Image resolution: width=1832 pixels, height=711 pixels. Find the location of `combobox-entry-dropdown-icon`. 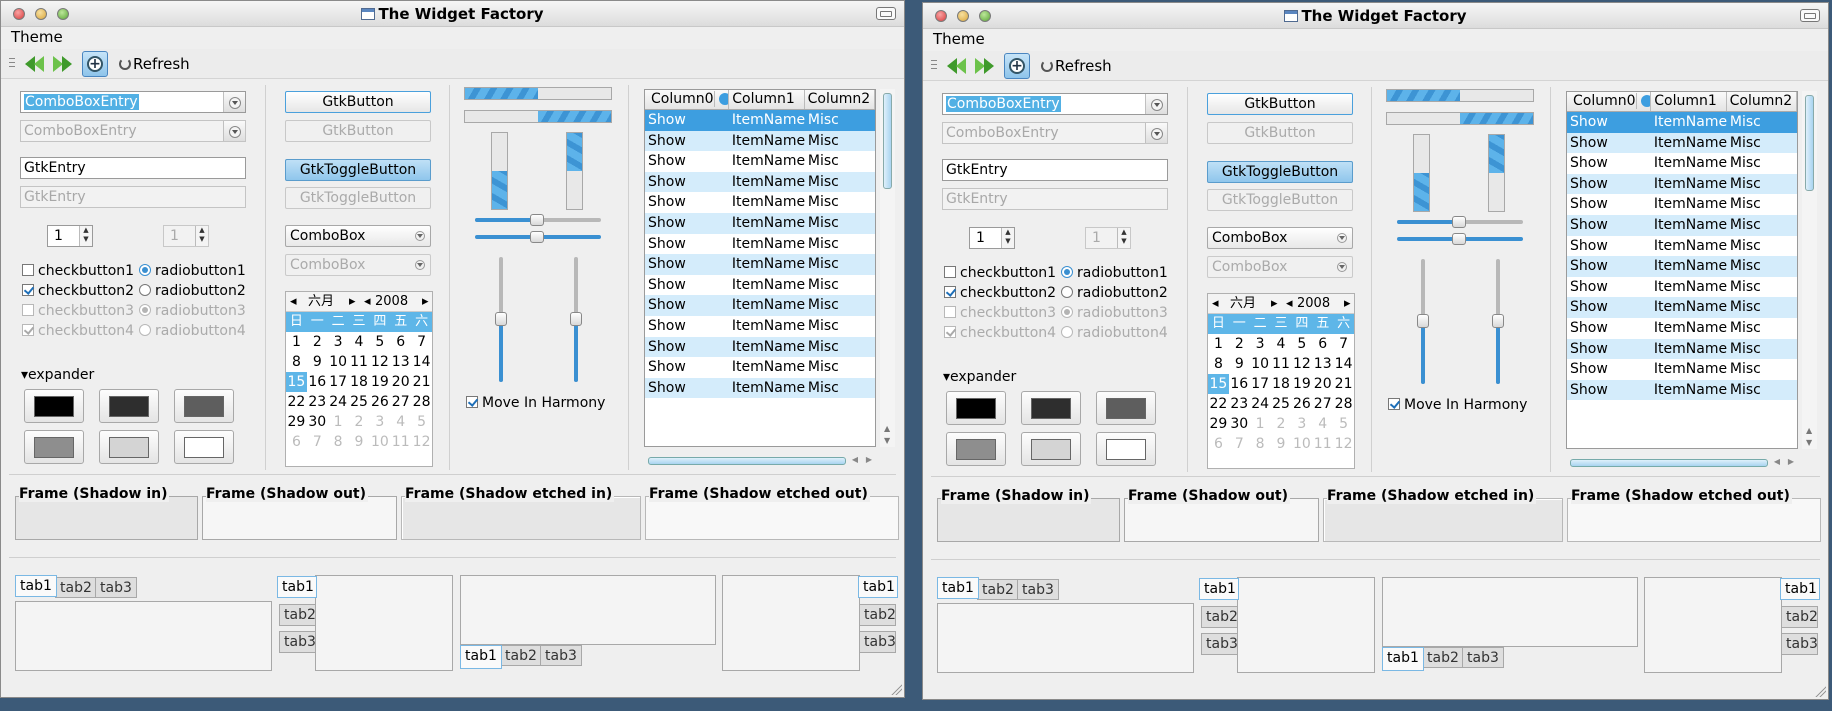

combobox-entry-dropdown-icon is located at coordinates (1156, 104).